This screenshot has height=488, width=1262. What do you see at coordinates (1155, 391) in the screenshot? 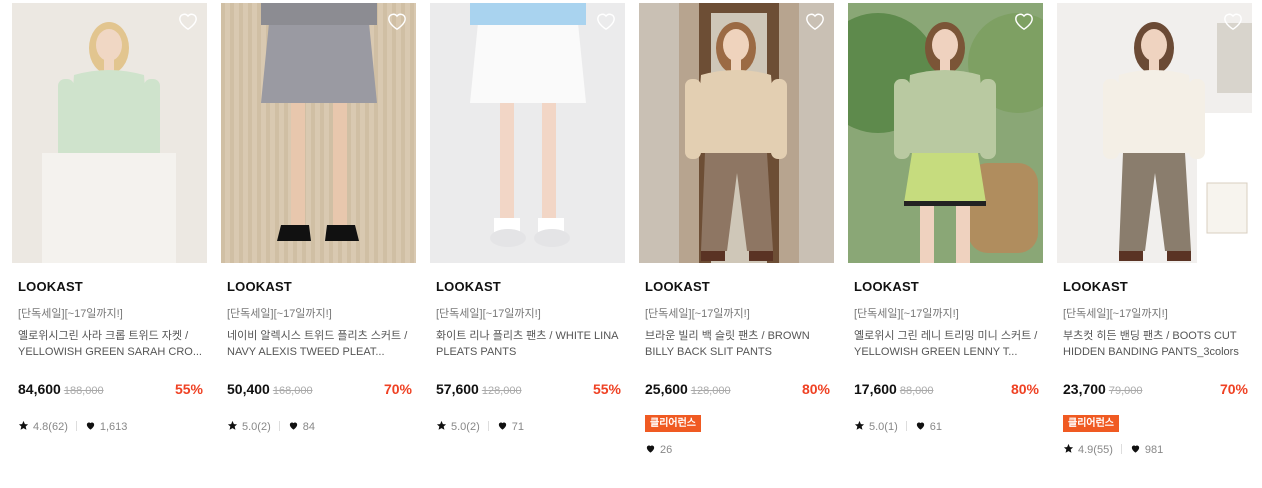
I see `price-row: 23,700 79,000 70%` at bounding box center [1155, 391].